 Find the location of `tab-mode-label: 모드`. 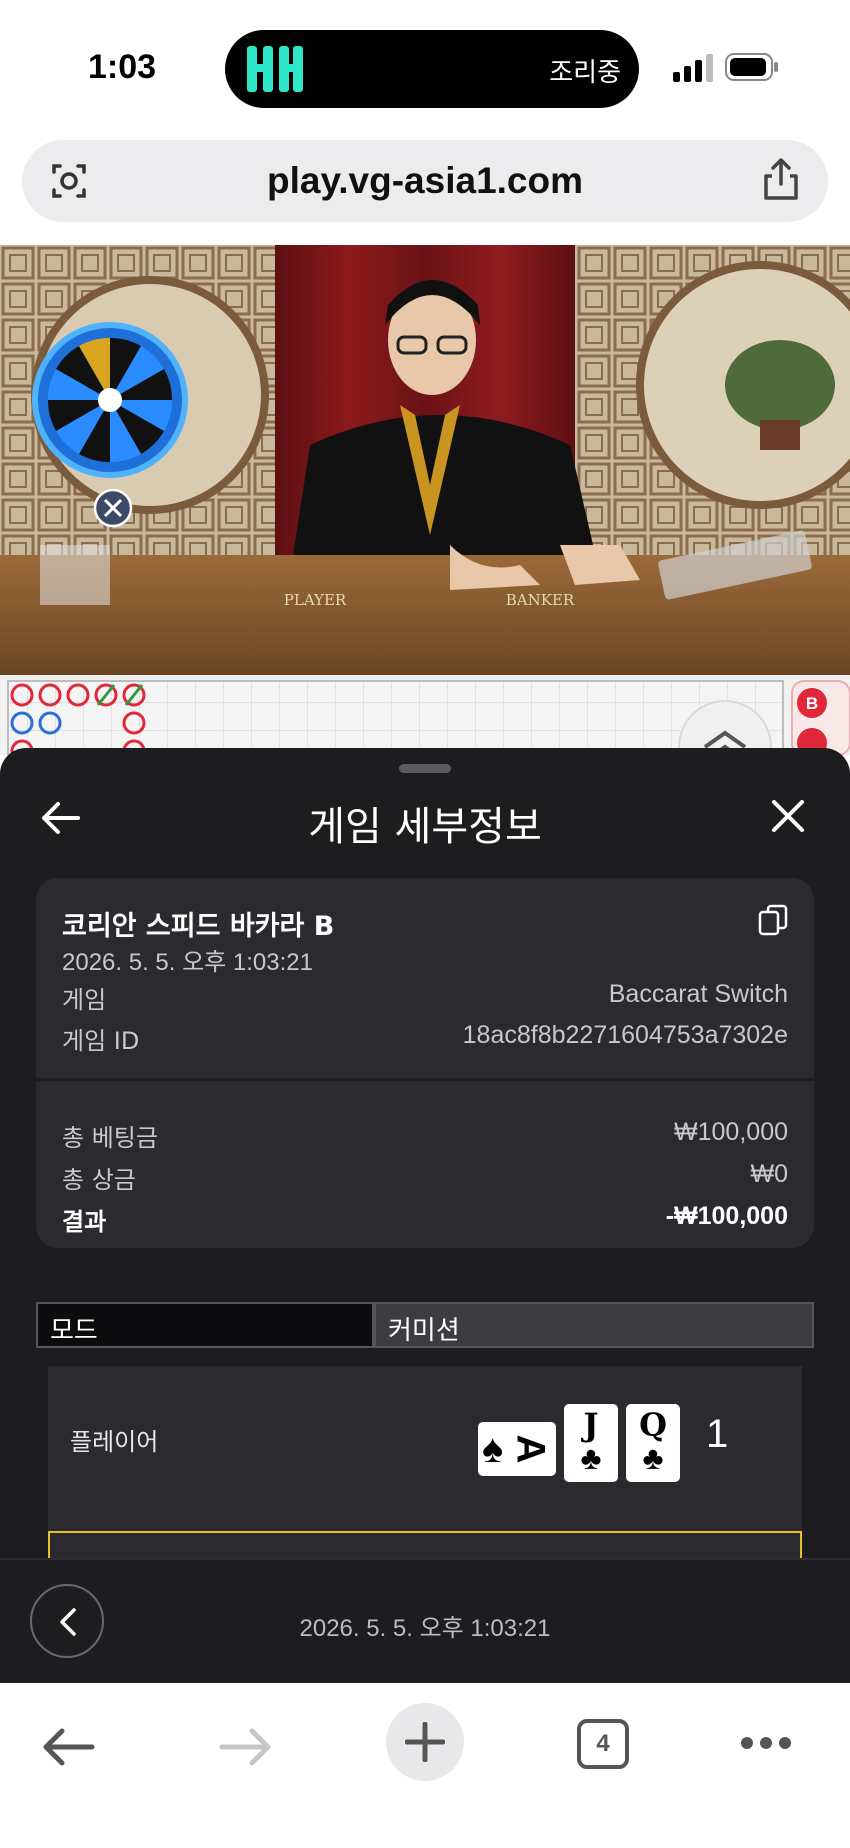

tab-mode-label: 모드 is located at coordinates (74, 1331).